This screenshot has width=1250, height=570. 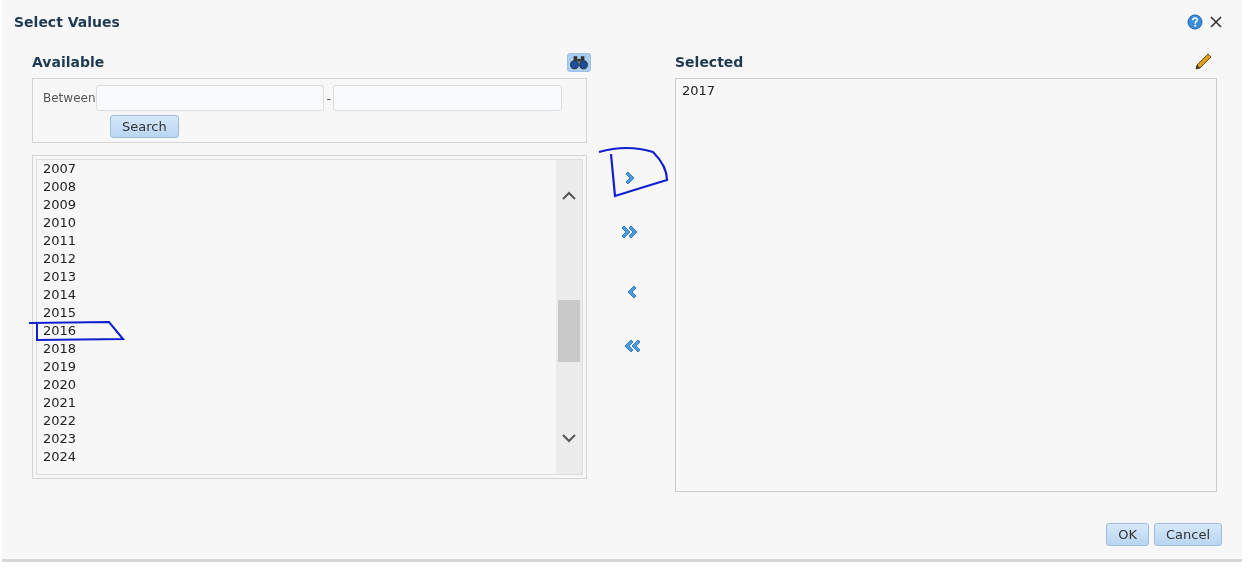 What do you see at coordinates (69, 98) in the screenshot?
I see `between-label: Between` at bounding box center [69, 98].